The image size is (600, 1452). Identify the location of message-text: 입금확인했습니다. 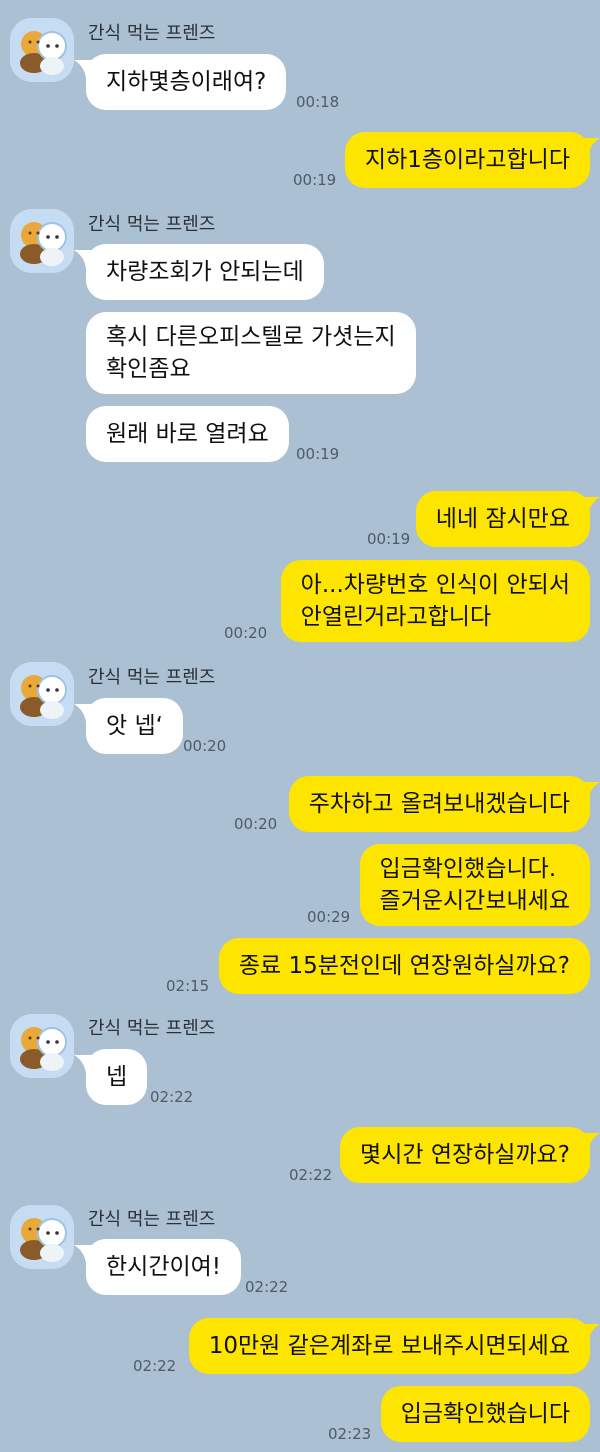
(485, 1414).